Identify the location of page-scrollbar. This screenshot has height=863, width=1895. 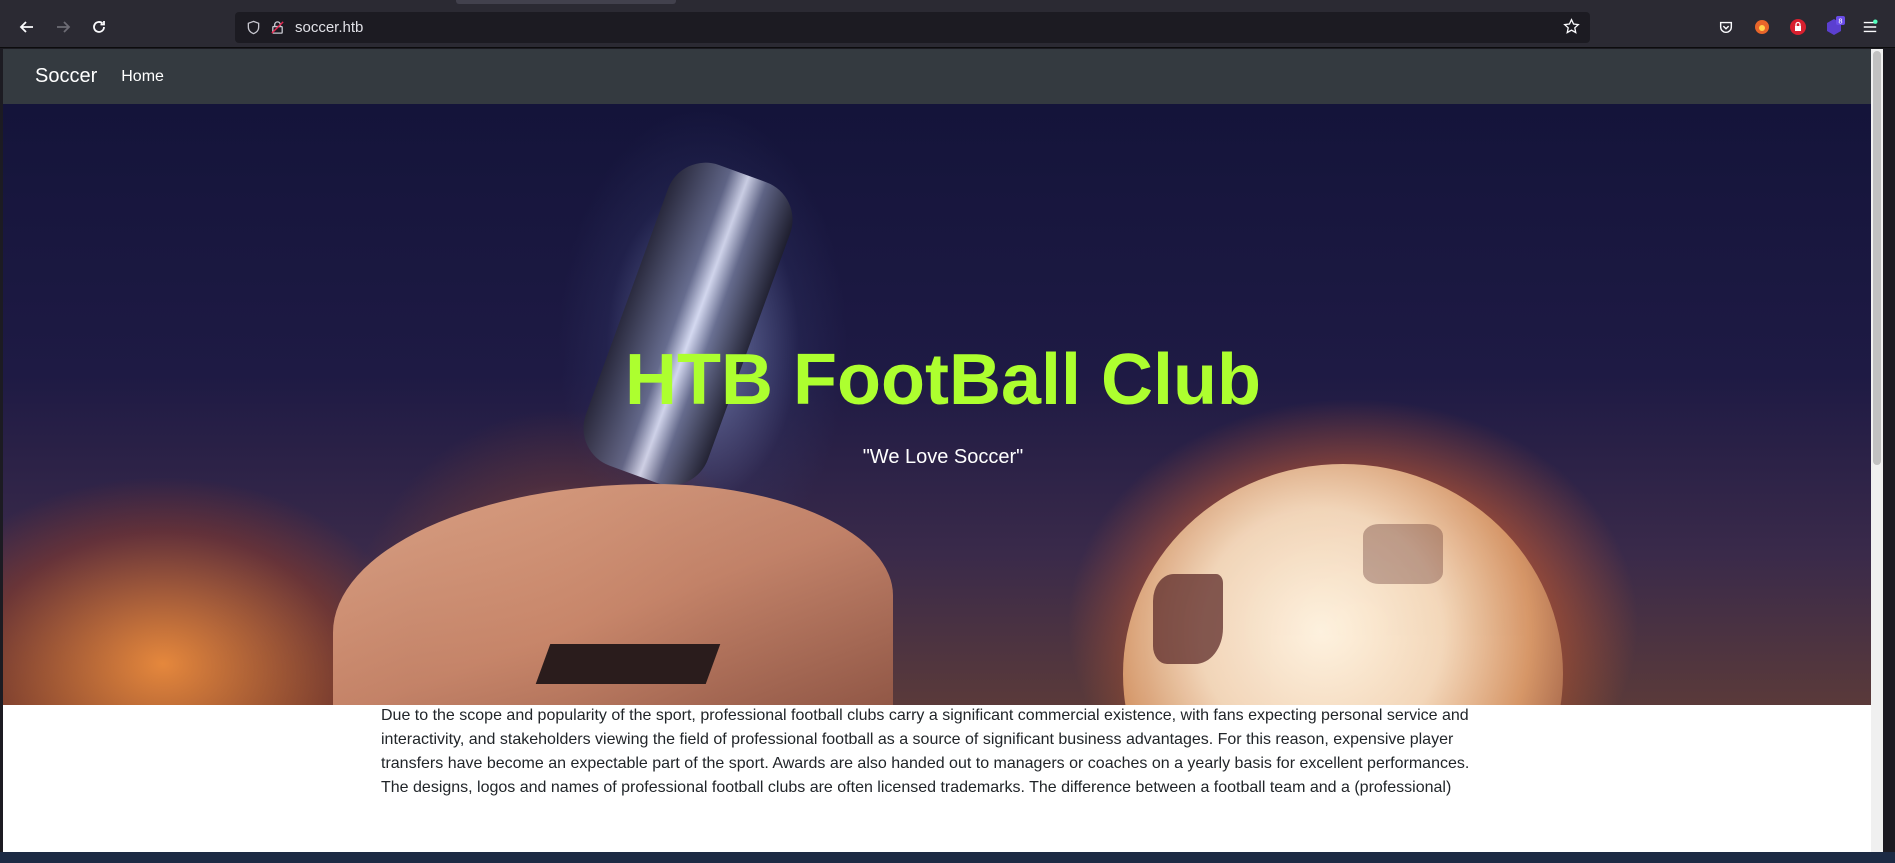
(1877, 450).